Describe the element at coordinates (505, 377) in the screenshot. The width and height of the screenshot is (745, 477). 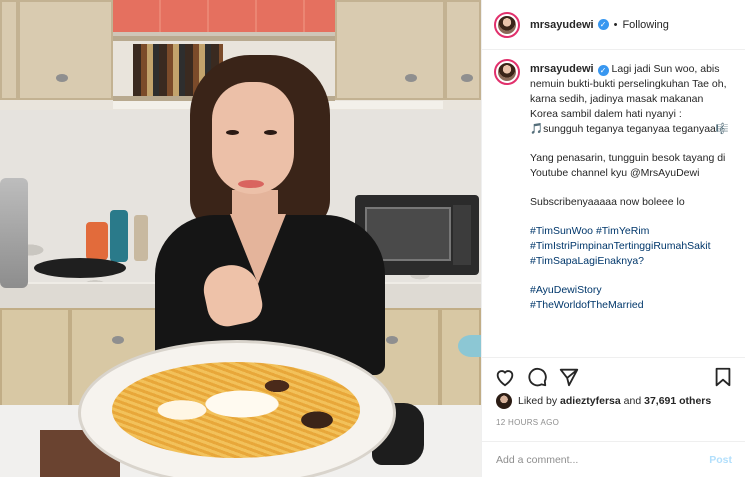
I see `heart-icon` at that location.